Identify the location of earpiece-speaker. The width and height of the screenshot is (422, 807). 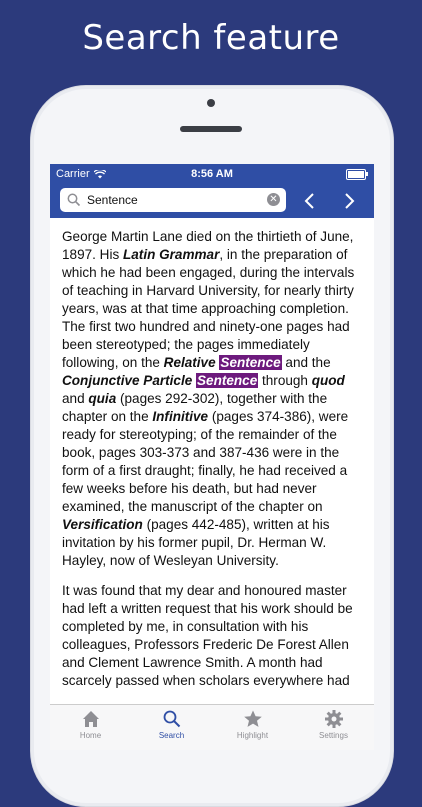
(211, 129).